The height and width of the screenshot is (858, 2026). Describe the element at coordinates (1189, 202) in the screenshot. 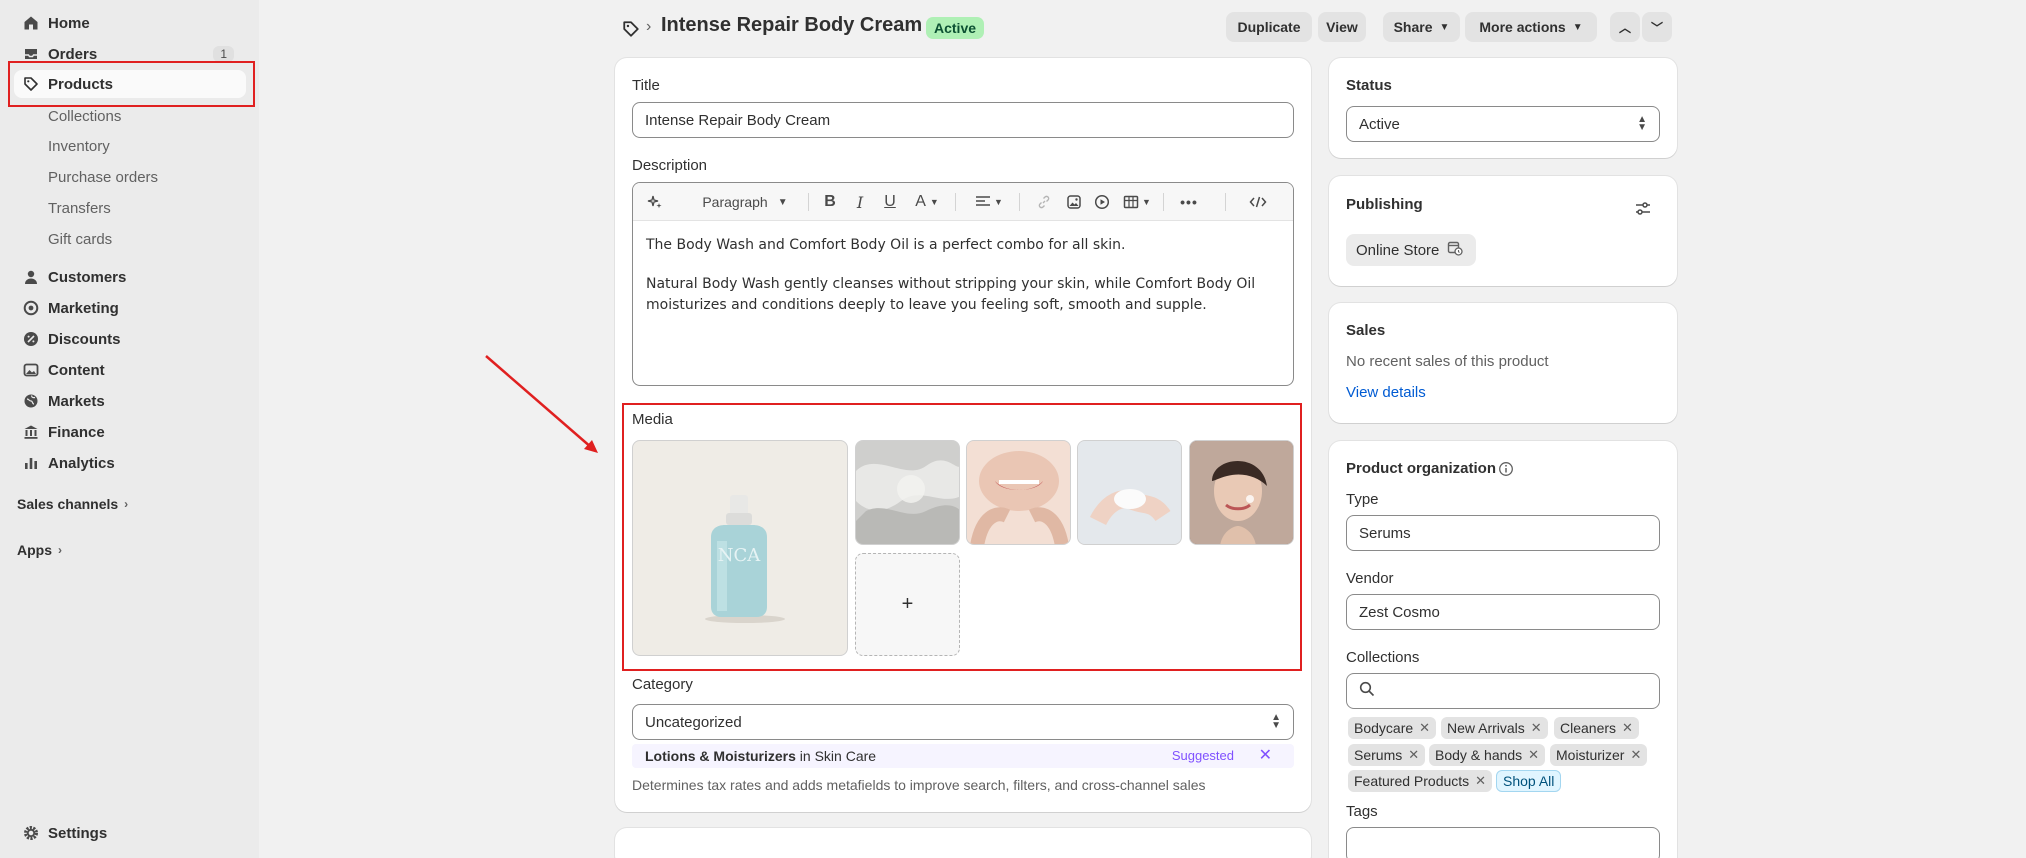

I see `more-options-icon: •••` at that location.